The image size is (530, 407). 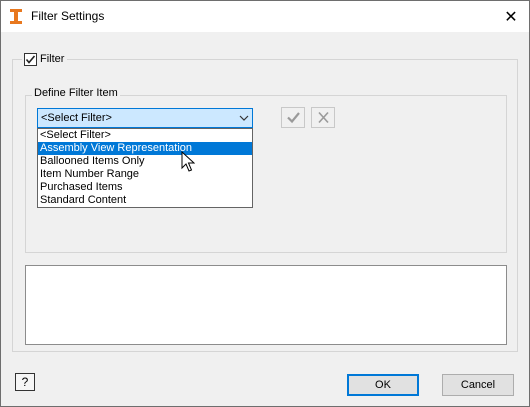 What do you see at coordinates (244, 118) in the screenshot?
I see `chevron-down-icon` at bounding box center [244, 118].